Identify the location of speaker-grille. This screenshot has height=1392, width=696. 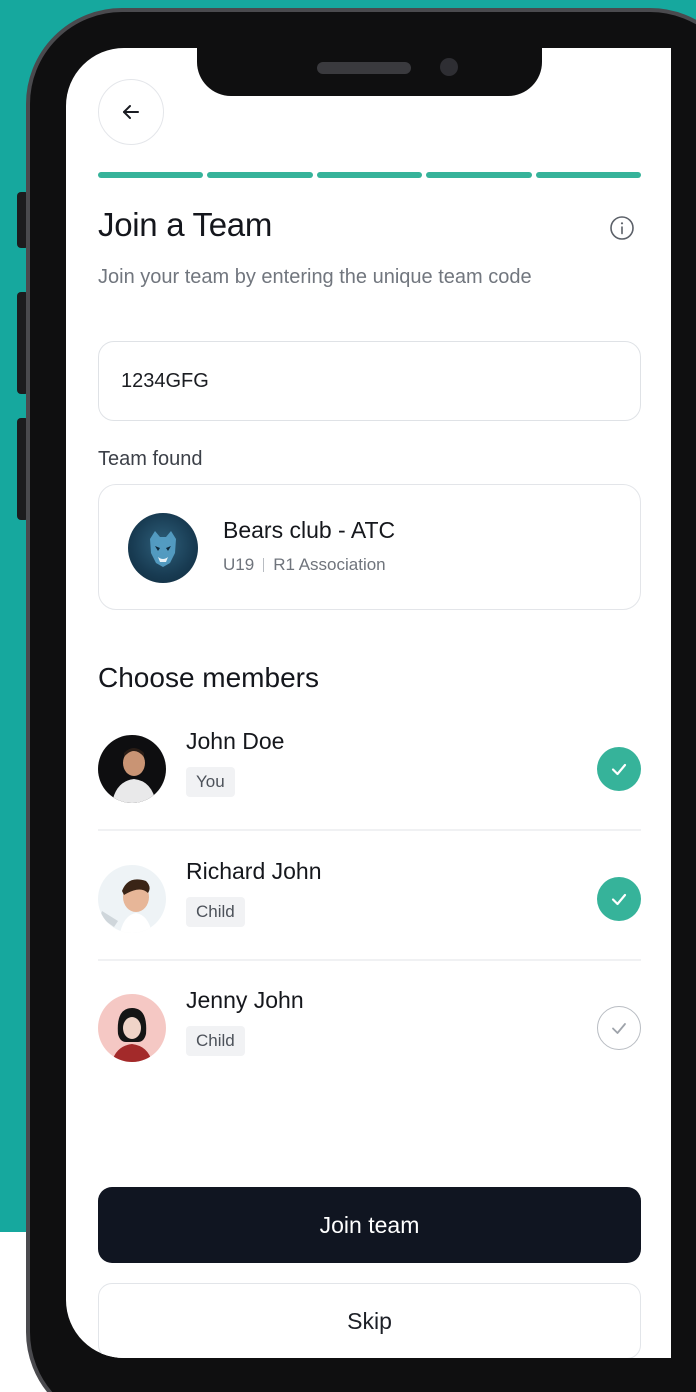
(364, 68).